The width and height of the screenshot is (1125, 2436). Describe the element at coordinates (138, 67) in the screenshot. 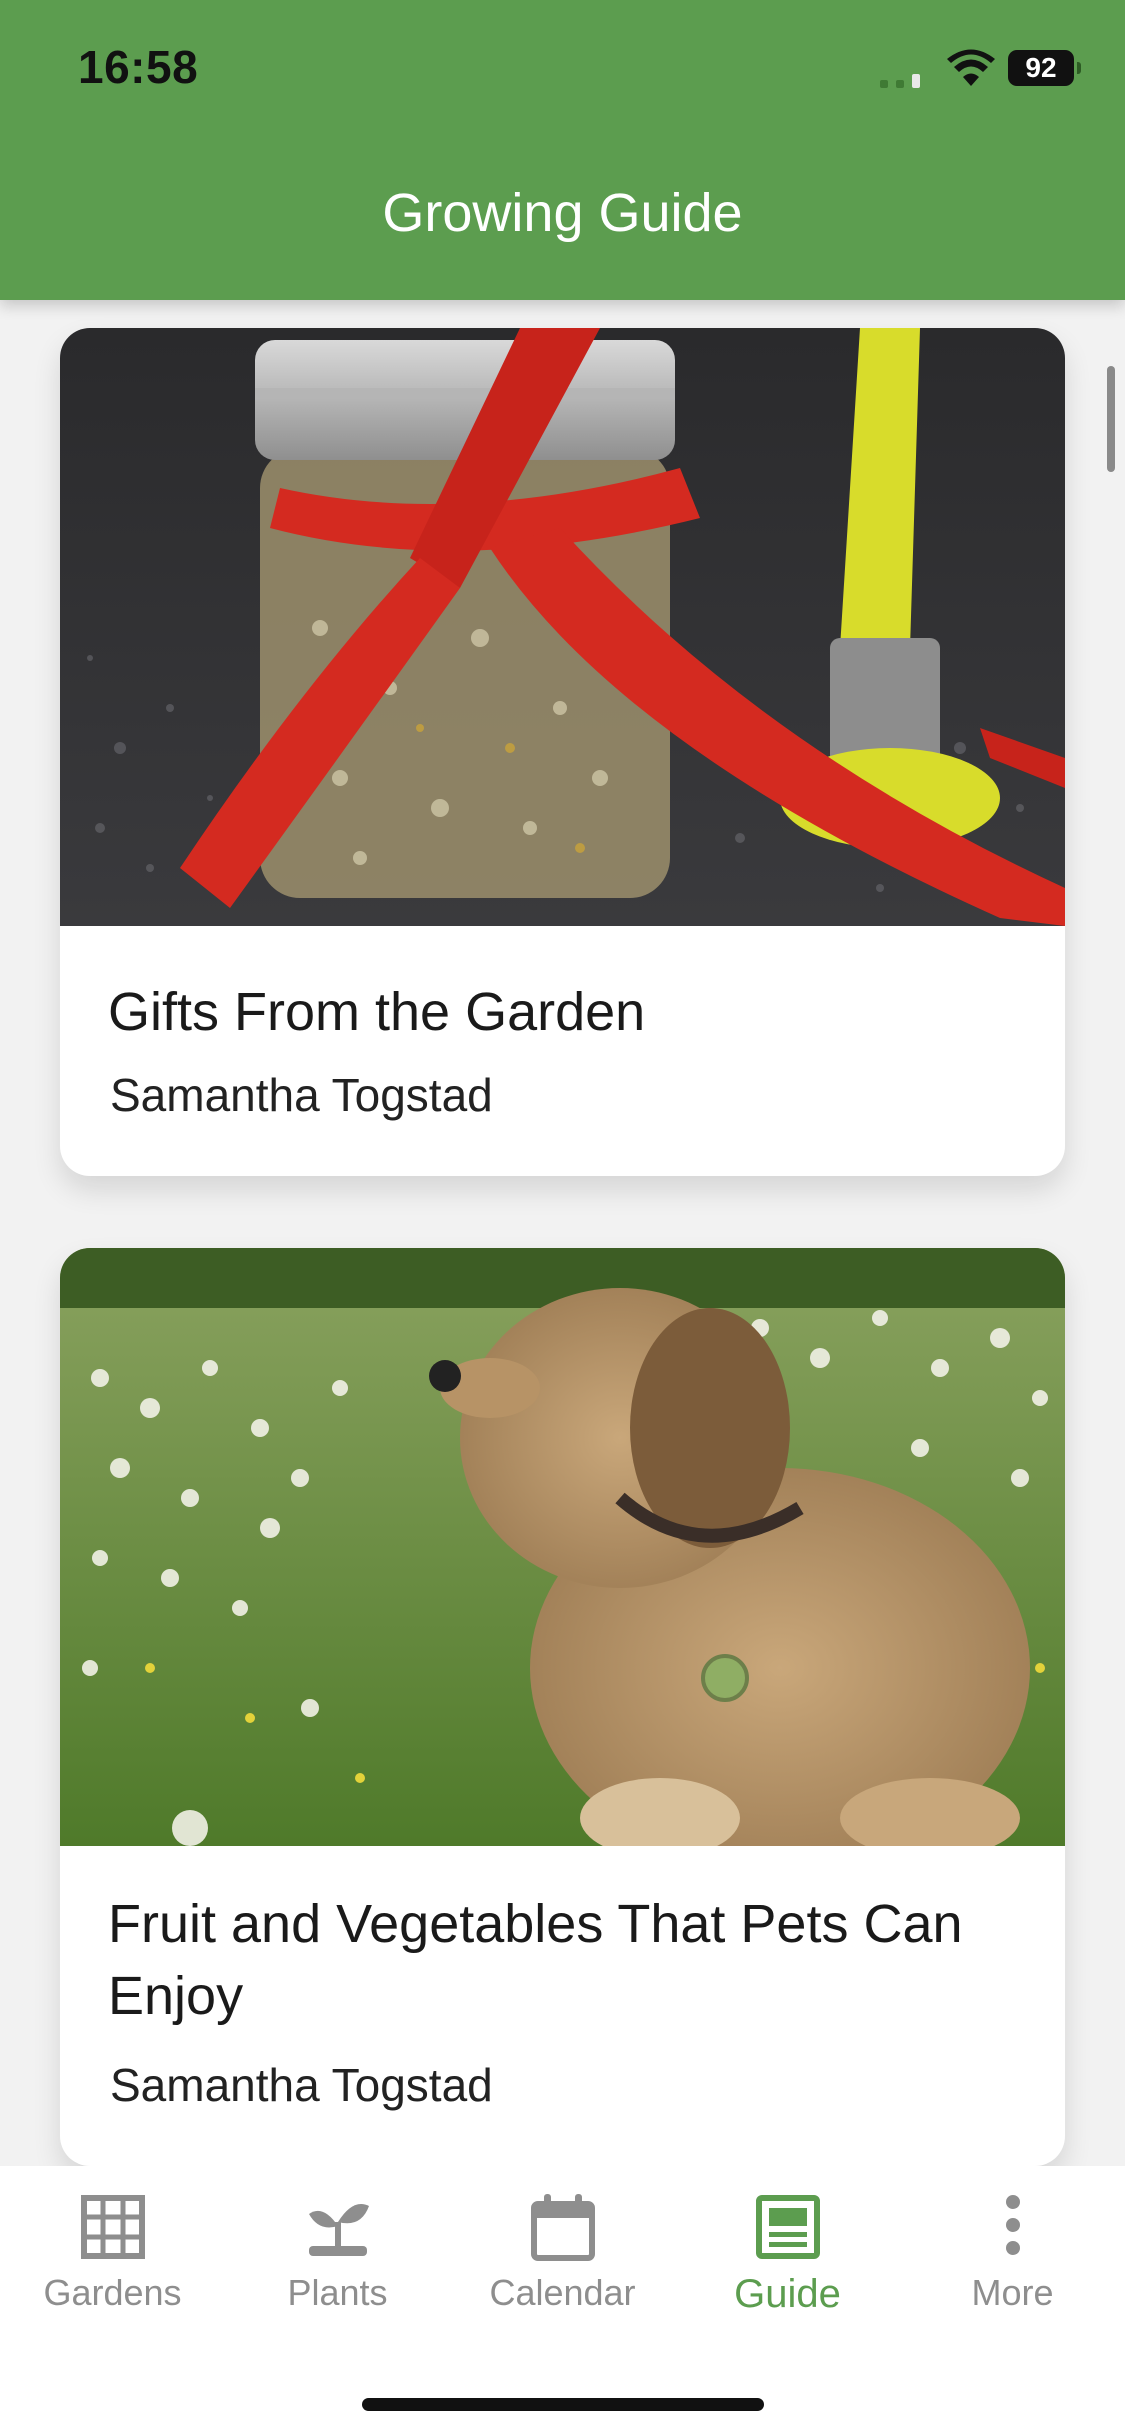

I see `status-time: 16:58` at that location.